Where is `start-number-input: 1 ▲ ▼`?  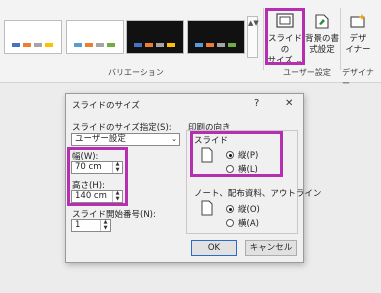 start-number-input: 1 ▲ ▼ is located at coordinates (91, 225).